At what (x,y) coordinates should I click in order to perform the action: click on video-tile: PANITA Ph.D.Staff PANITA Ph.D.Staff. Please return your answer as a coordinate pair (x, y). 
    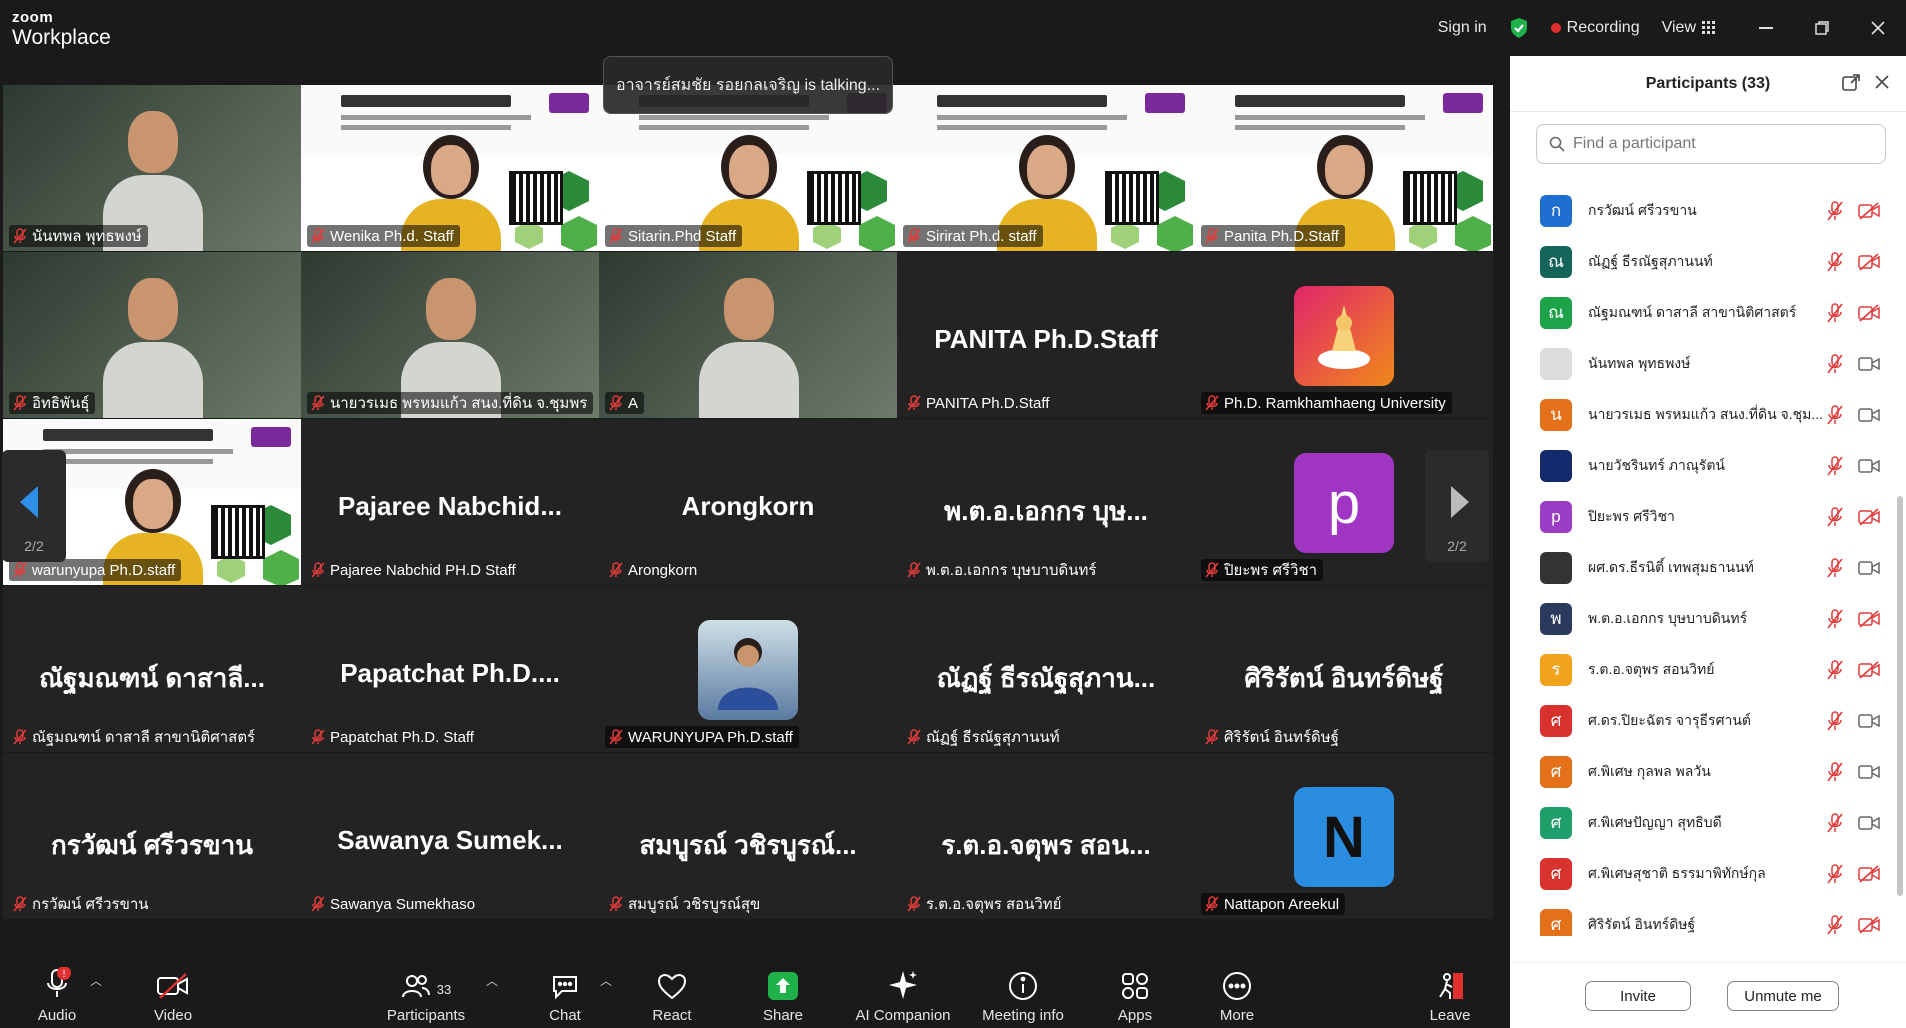
    Looking at the image, I should click on (1046, 335).